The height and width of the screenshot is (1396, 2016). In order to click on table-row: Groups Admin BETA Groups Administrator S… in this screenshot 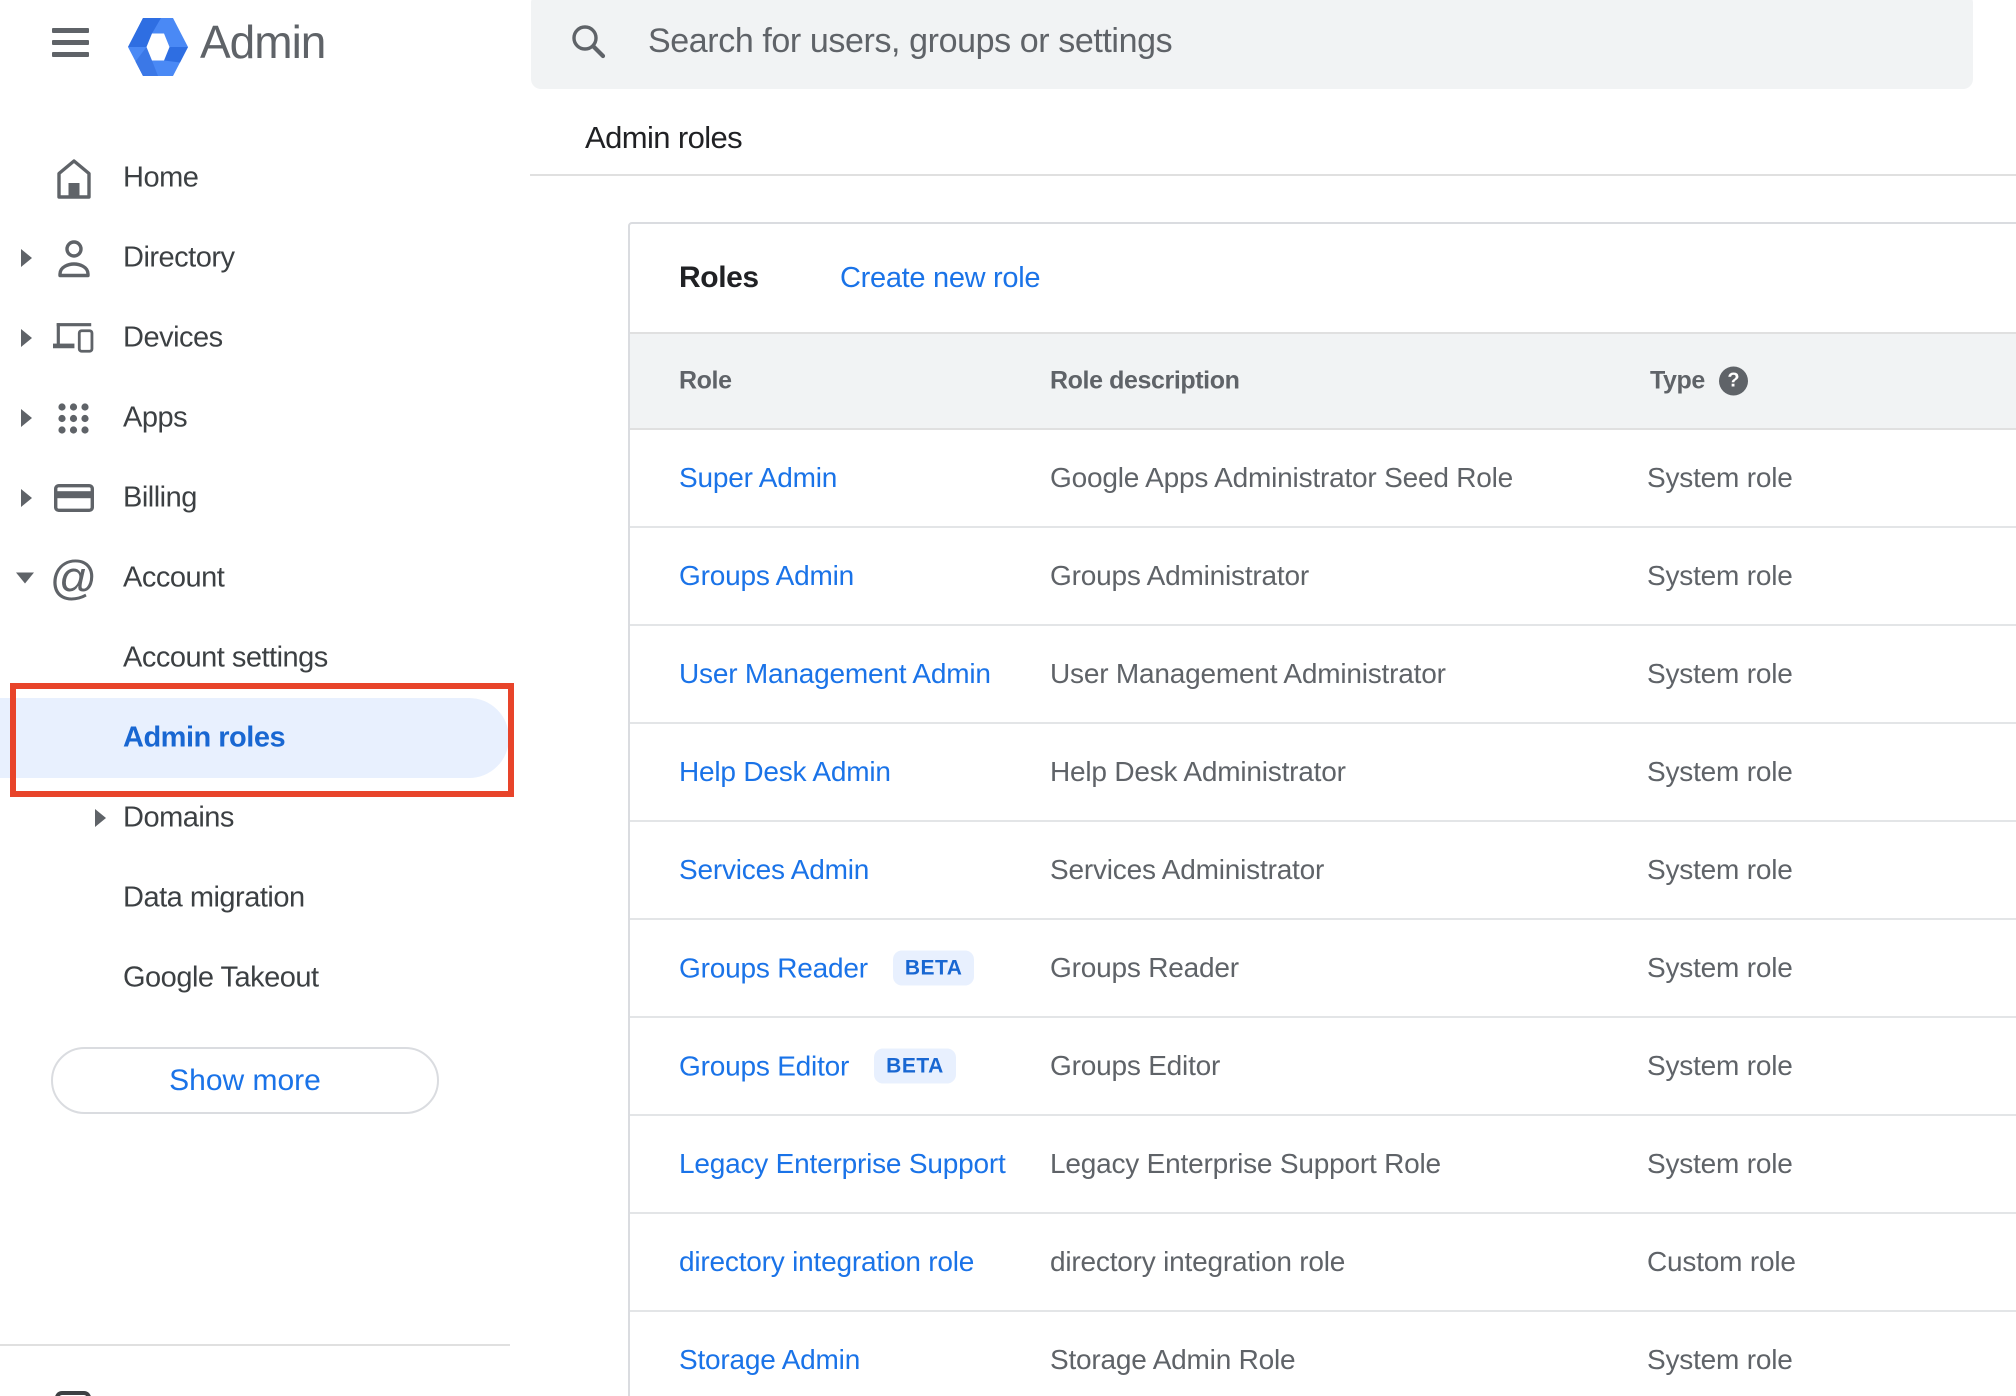, I will do `click(1323, 577)`.